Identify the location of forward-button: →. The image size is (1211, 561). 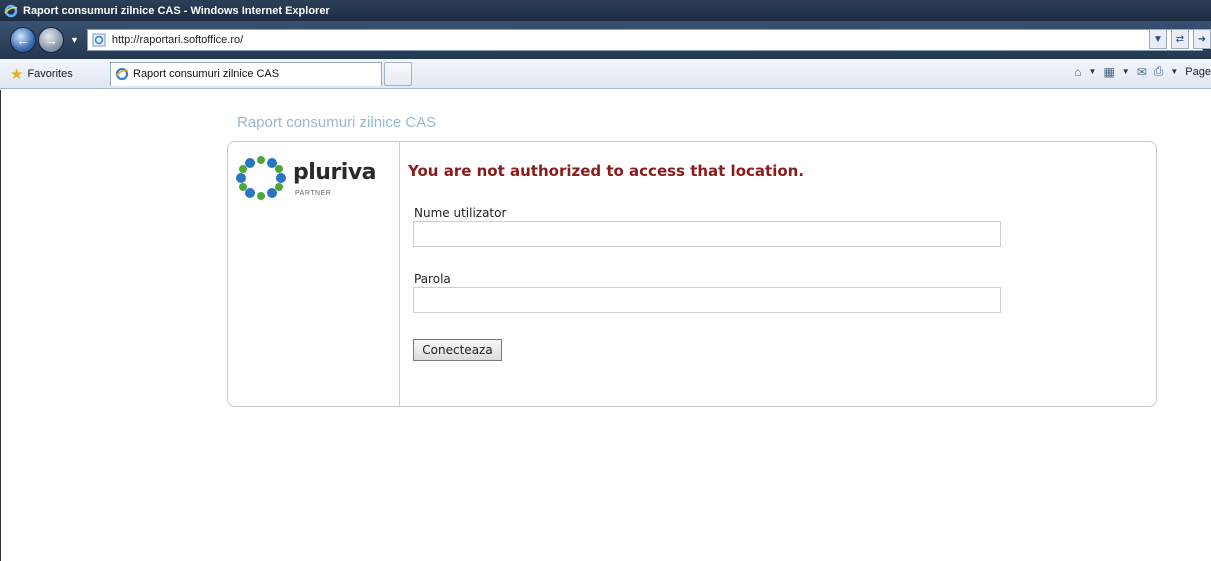
(51, 40).